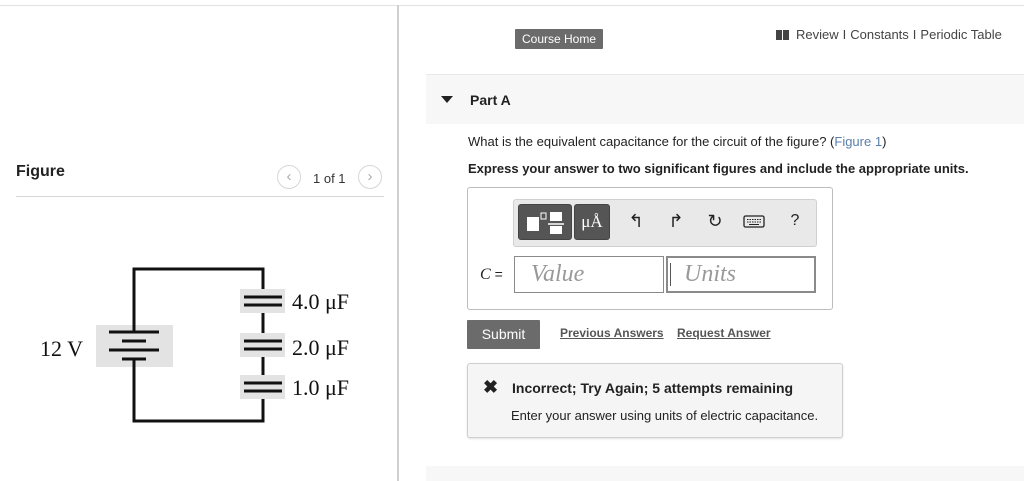 Image resolution: width=1024 pixels, height=481 pixels. I want to click on keyboard-button, so click(754, 221).